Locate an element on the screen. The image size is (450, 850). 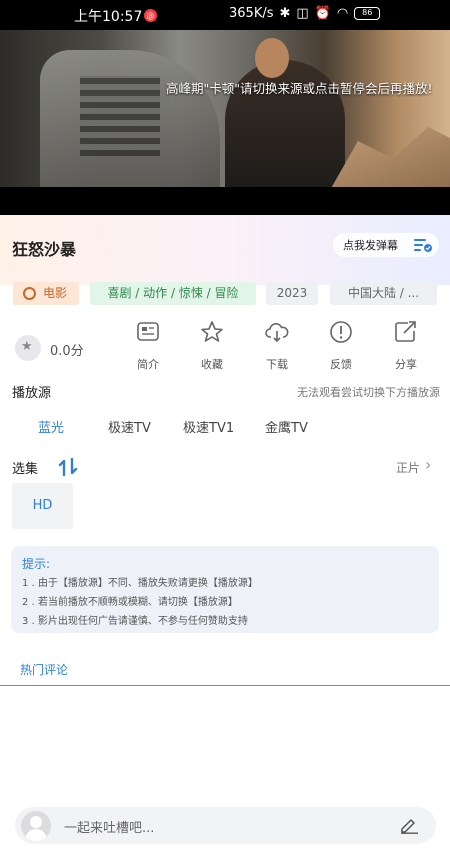
status-bar: 上午10:57 @ 365K/s ✱ ◫ ⏰ ◠ 86 is located at coordinates (225, 15).